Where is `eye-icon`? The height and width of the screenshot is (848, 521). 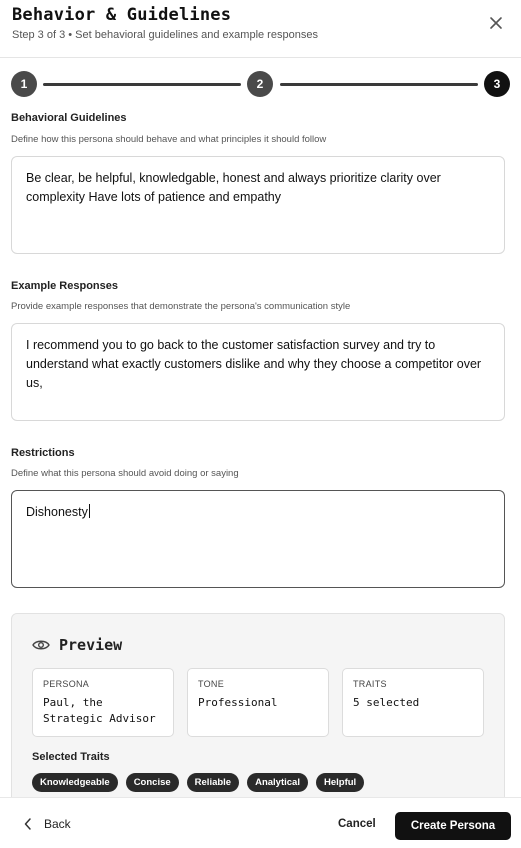
eye-icon is located at coordinates (41, 645).